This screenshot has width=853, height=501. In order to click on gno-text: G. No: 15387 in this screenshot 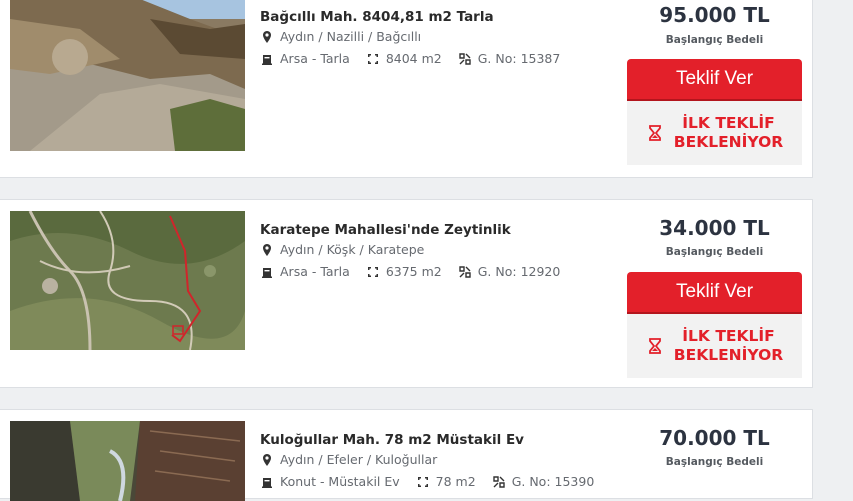, I will do `click(519, 58)`.